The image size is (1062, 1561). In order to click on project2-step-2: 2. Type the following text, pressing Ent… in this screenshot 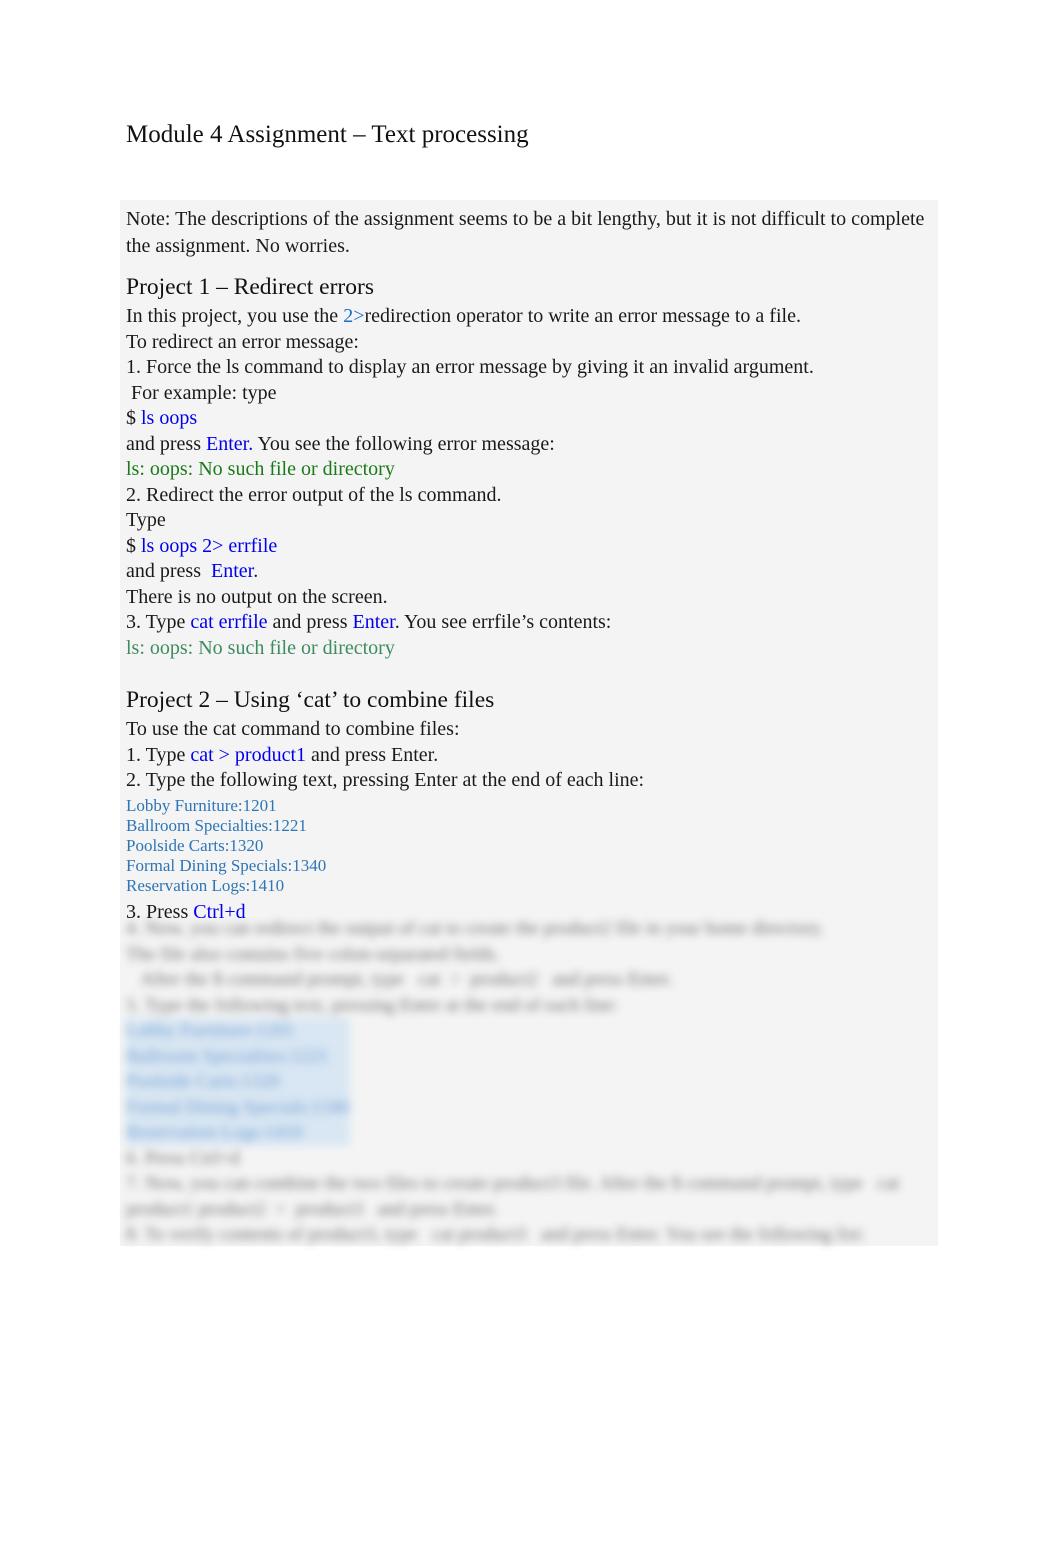, I will do `click(385, 780)`.